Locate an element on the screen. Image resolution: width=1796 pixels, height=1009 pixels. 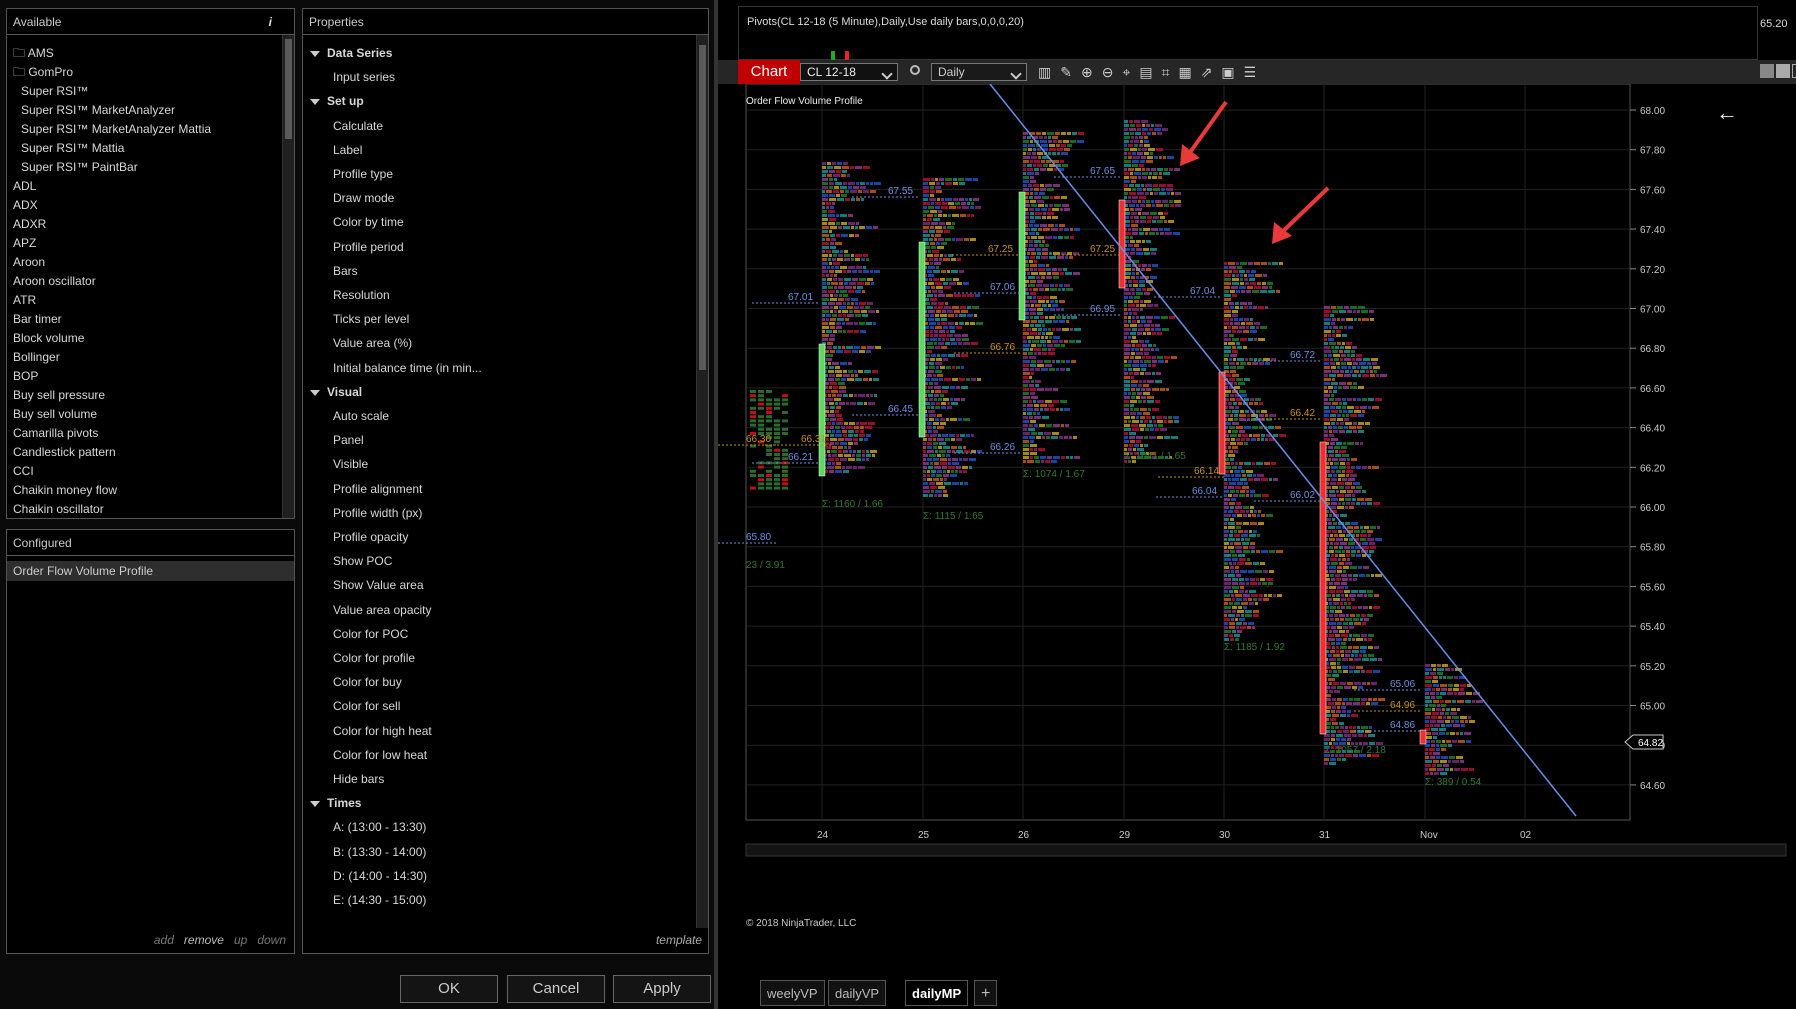
layout2-icon is located at coordinates (1783, 71).